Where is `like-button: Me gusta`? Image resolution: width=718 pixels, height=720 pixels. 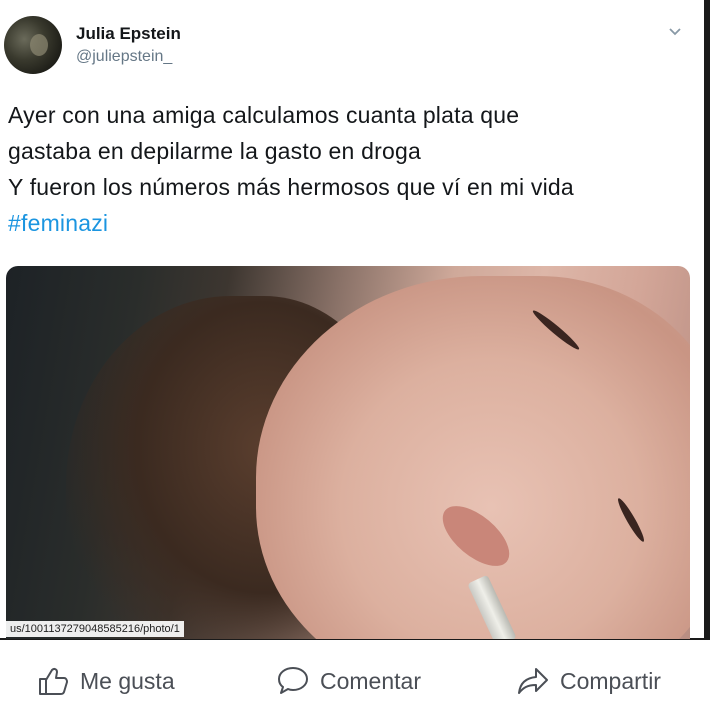
like-button: Me gusta is located at coordinates (105, 681).